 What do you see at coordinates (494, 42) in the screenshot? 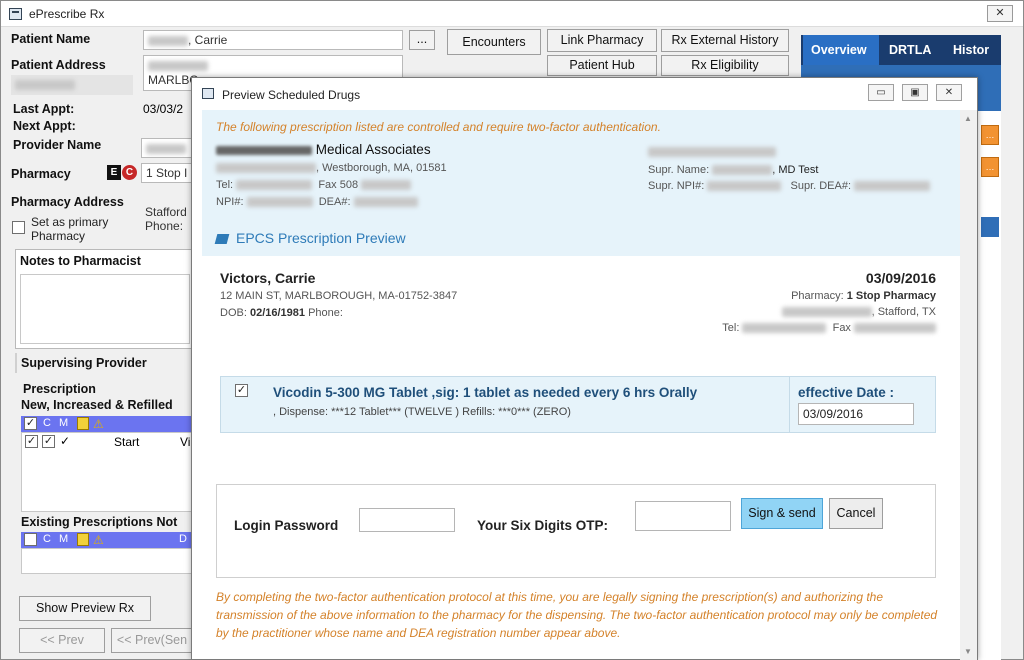
I see `encounters-button: Encounters` at bounding box center [494, 42].